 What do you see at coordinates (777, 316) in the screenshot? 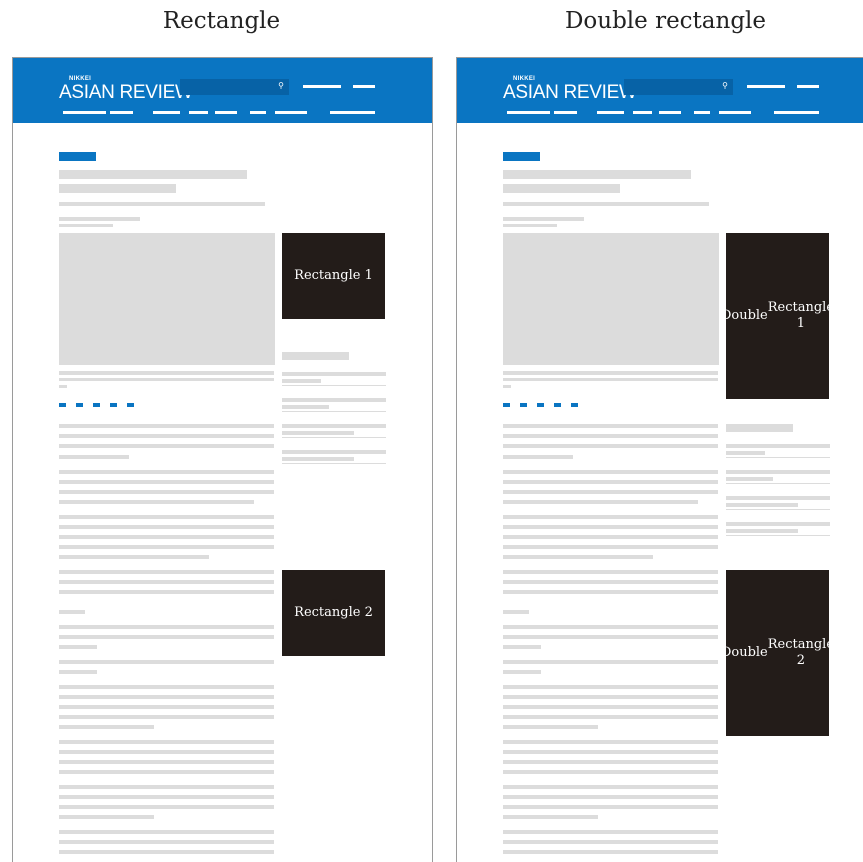
I see `ad-slot-1: Double Rectangle 1` at bounding box center [777, 316].